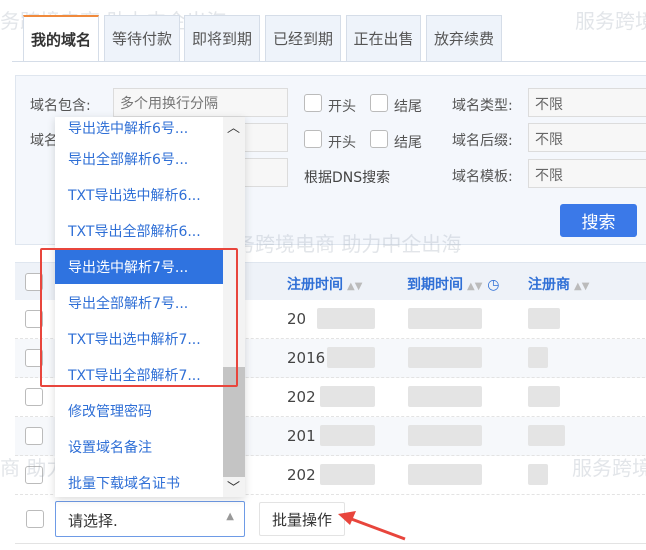 The height and width of the screenshot is (550, 646). I want to click on reg-date: 2016, so click(306, 358).